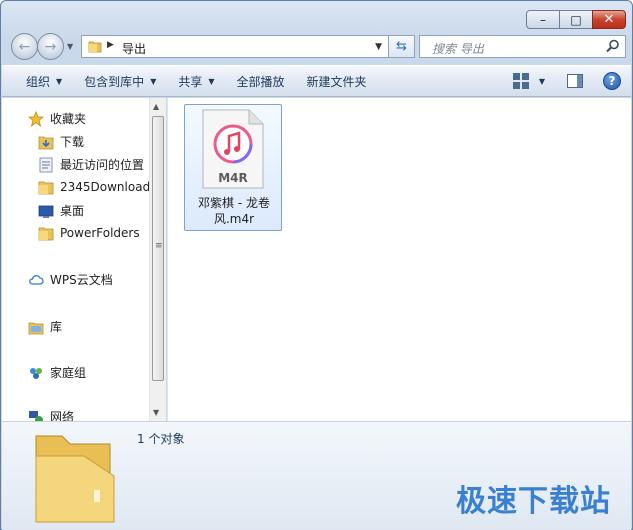 The image size is (633, 530). Describe the element at coordinates (81, 280) in the screenshot. I see `sidebar-item-label: WPS云文档` at that location.